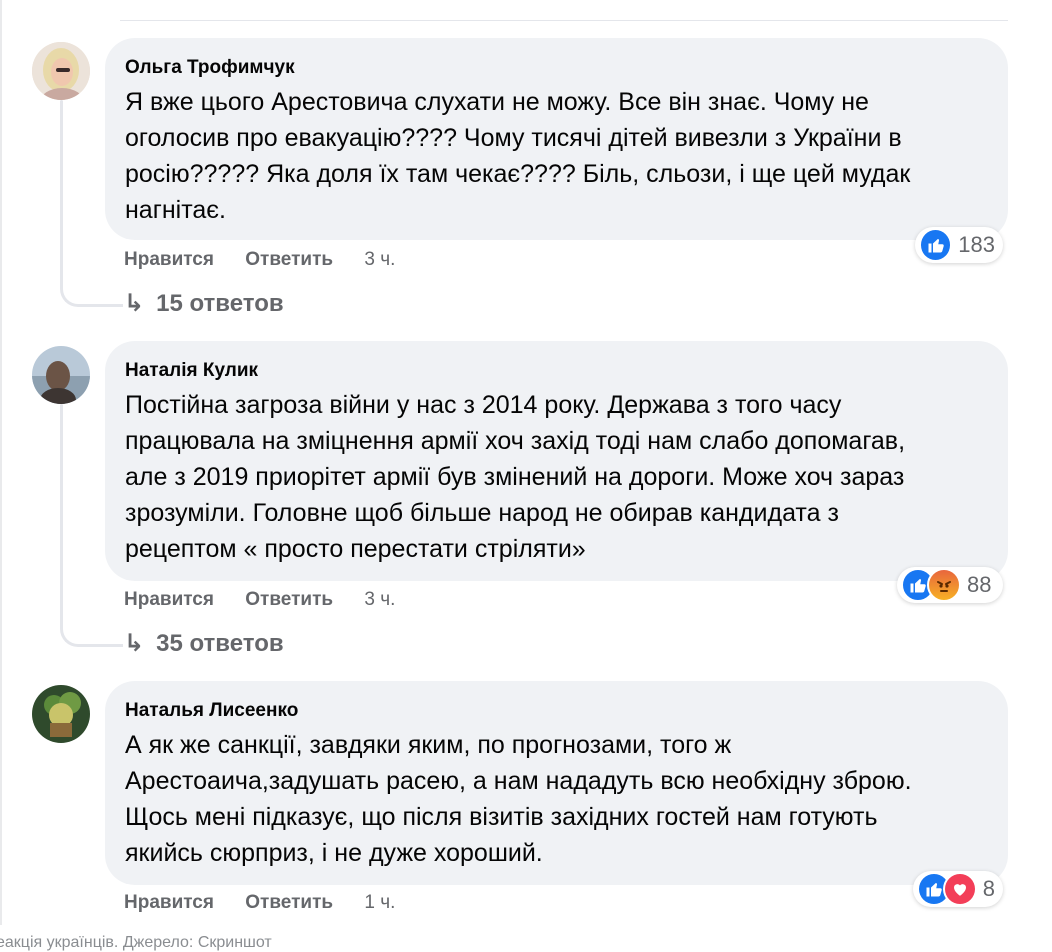  I want to click on comment-actions: Нравится Ответить 1 ч., so click(259, 903).